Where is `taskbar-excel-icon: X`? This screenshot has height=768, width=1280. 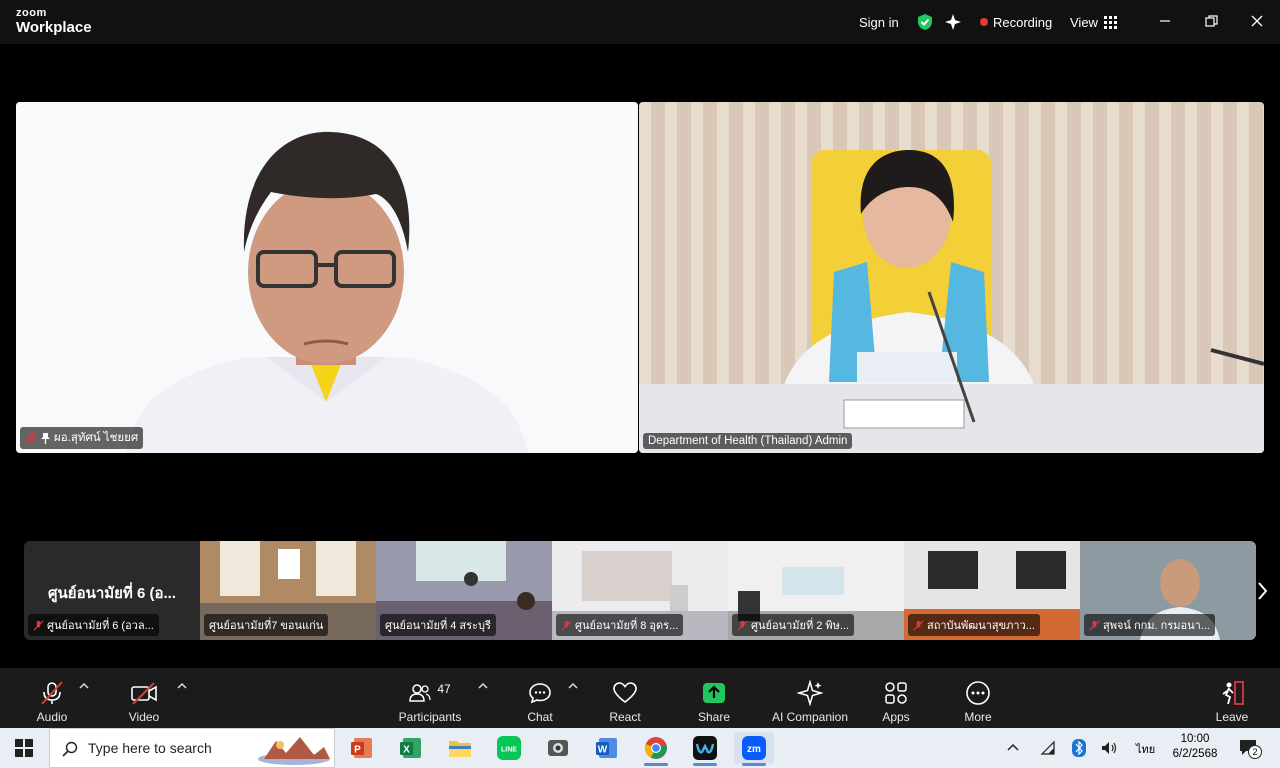 taskbar-excel-icon: X is located at coordinates (411, 748).